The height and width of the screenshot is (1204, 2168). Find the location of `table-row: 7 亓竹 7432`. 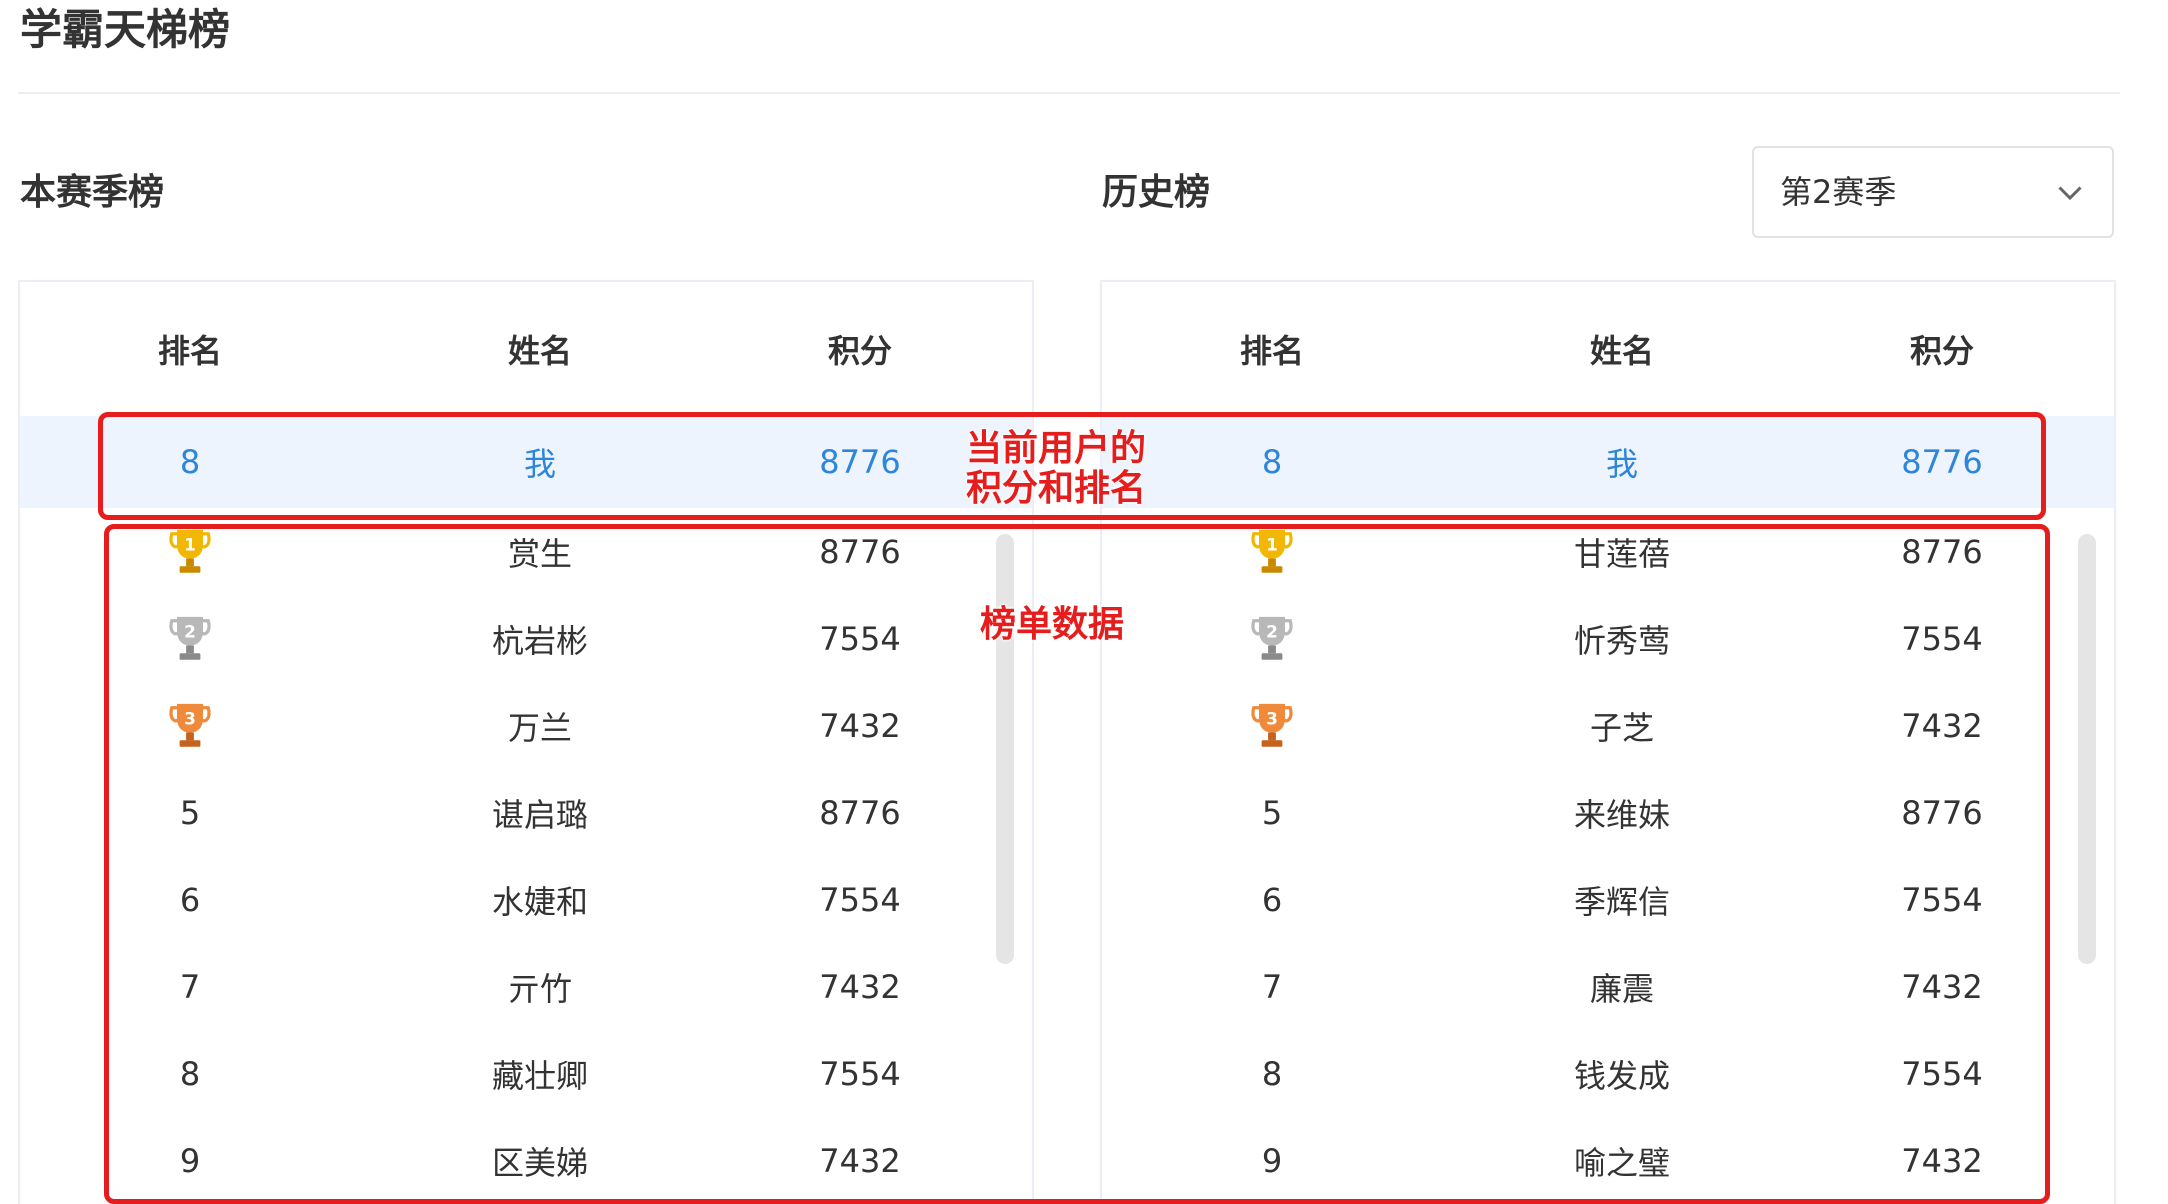

table-row: 7 亓竹 7432 is located at coordinates (526, 987).